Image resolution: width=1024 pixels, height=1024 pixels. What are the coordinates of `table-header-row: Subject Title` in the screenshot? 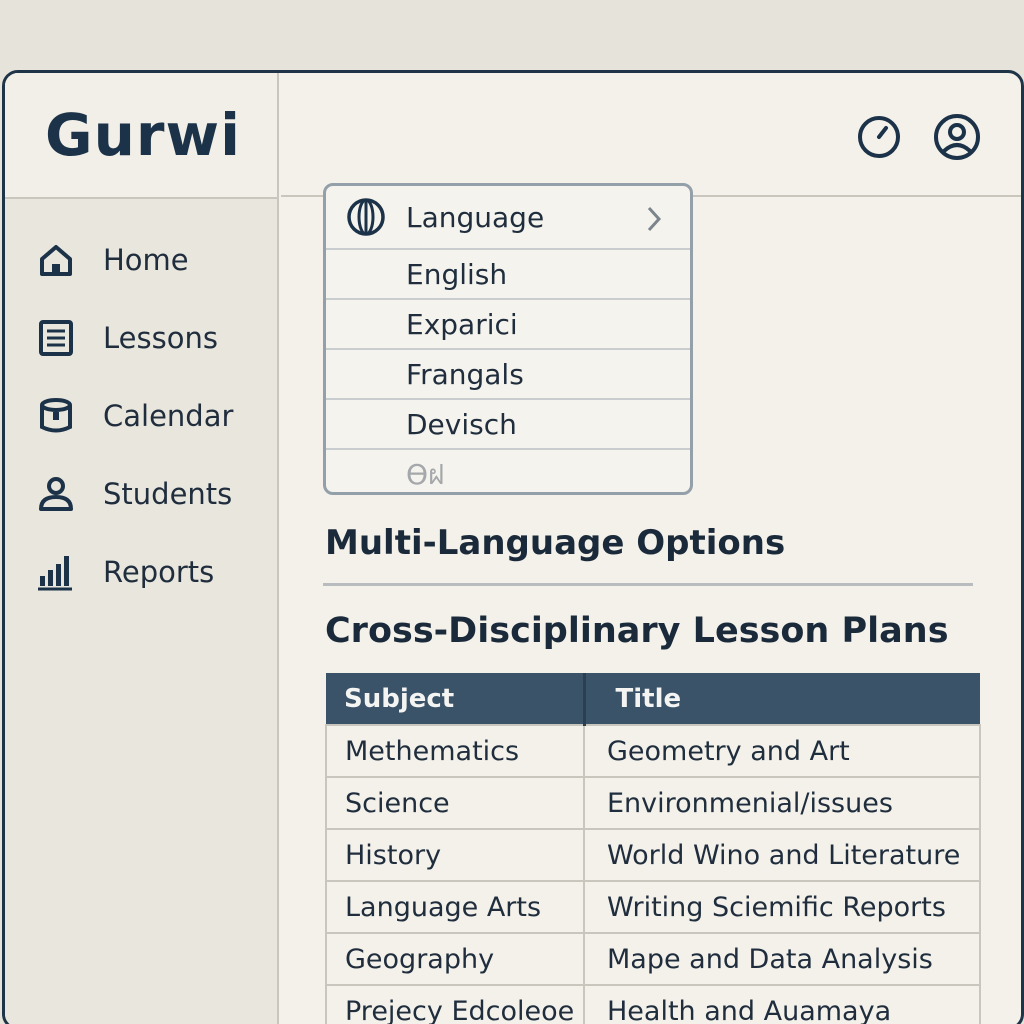 It's located at (653, 699).